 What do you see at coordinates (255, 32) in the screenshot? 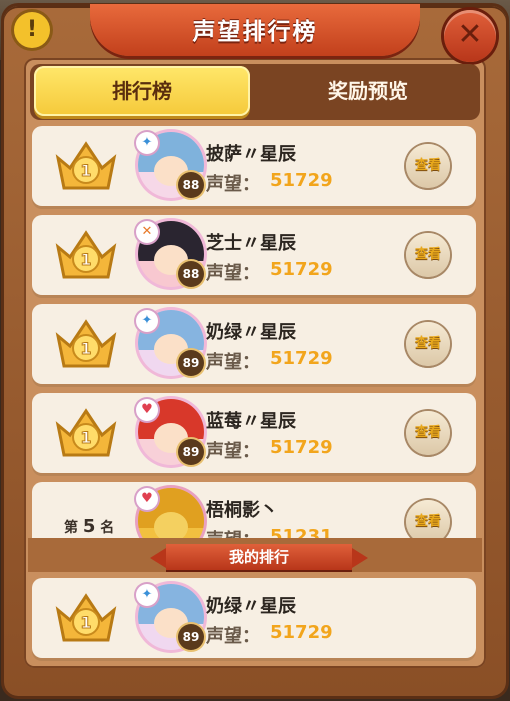
I see `page-title: 声望排行榜` at bounding box center [255, 32].